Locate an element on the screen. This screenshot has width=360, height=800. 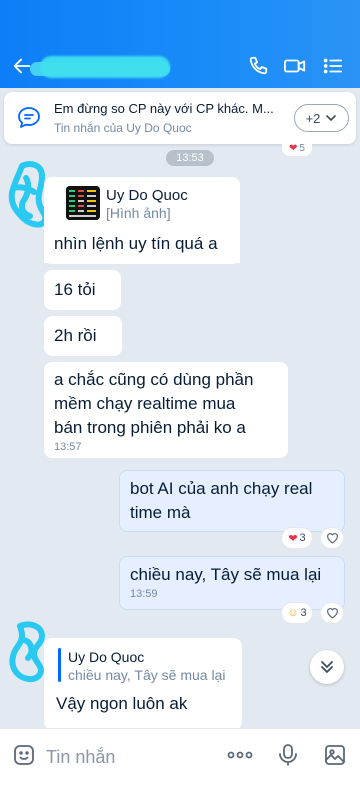
quoted-sender: Uy Do Quoc is located at coordinates (106, 657).